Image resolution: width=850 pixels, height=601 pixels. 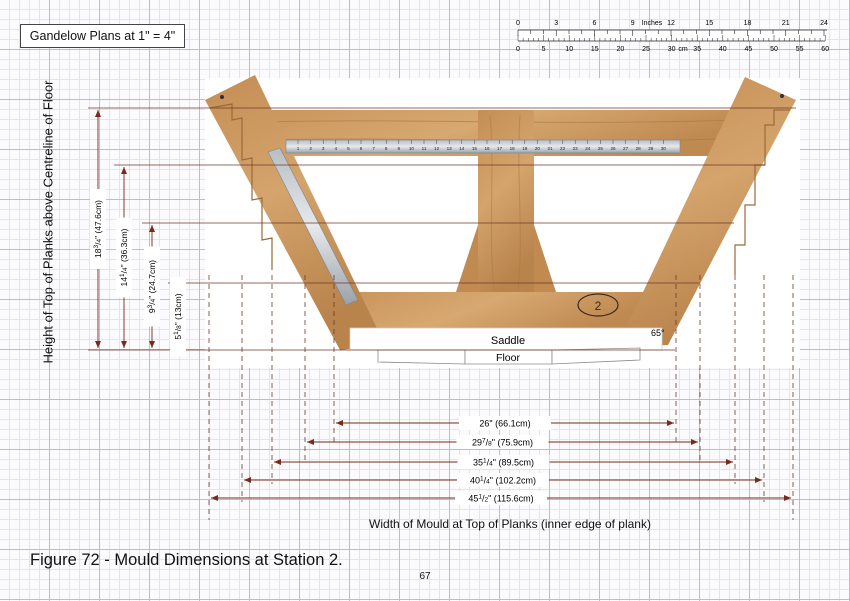 What do you see at coordinates (487, 148) in the screenshot?
I see `ruler-number: 16` at bounding box center [487, 148].